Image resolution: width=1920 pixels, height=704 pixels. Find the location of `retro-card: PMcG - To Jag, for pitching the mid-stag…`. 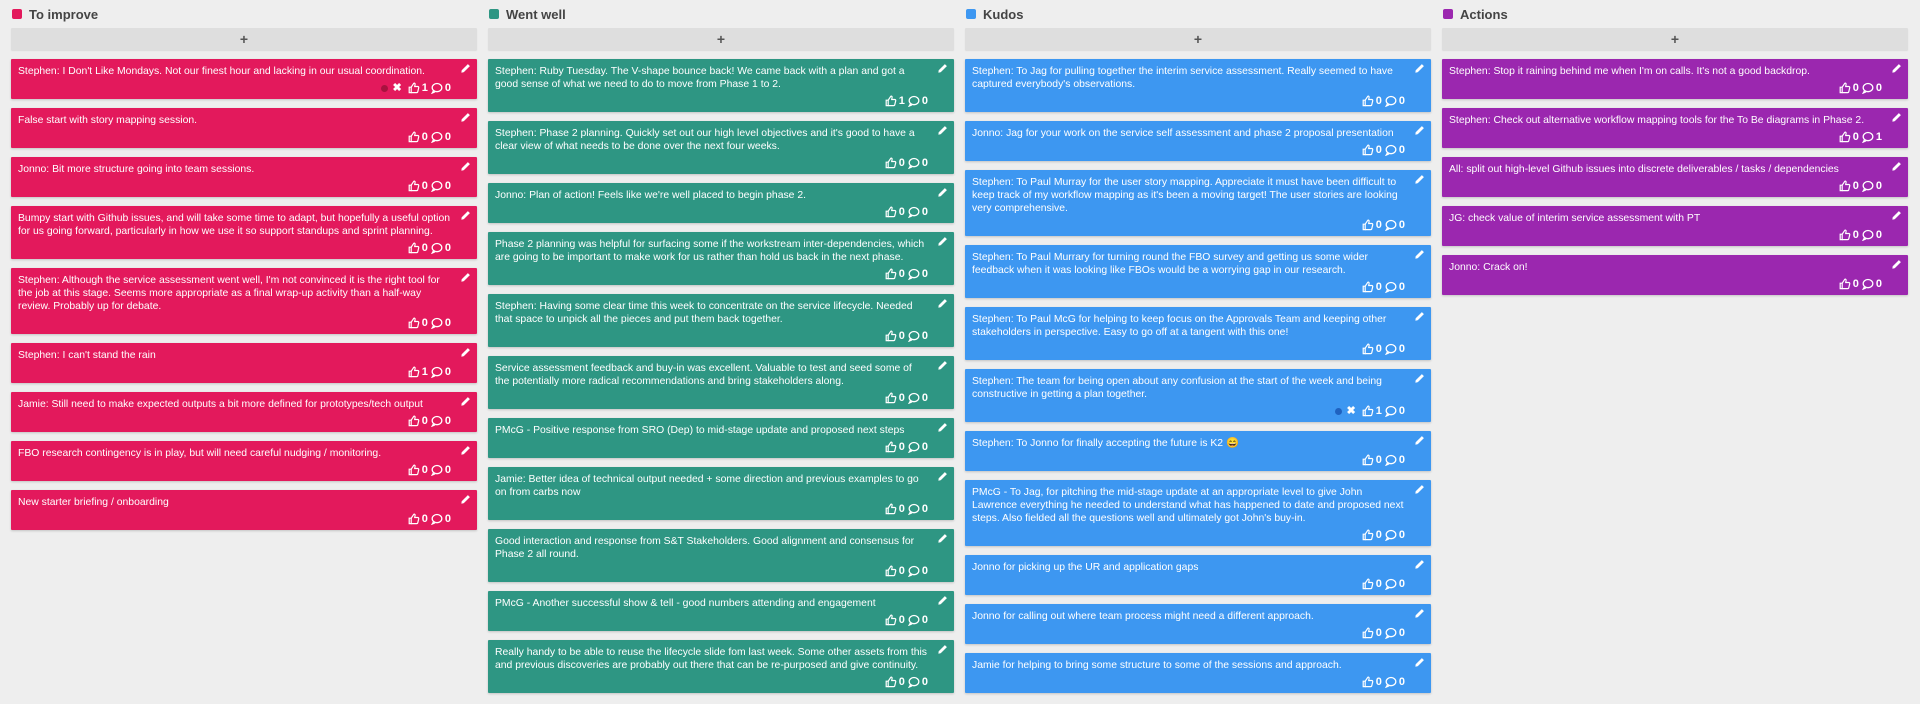

retro-card: PMcG - To Jag, for pitching the mid-stag… is located at coordinates (1198, 513).